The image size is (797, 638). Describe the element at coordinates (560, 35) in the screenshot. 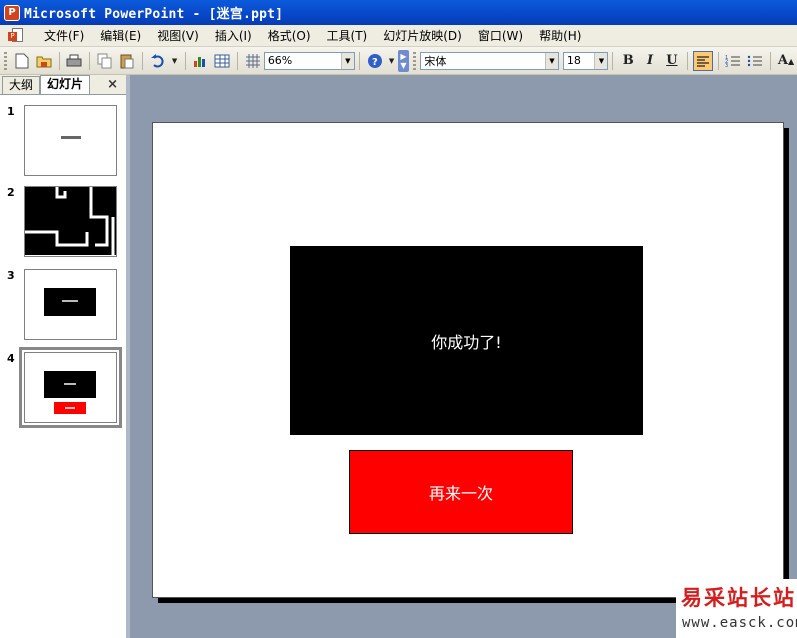

I see `menu-help: 帮助(H)` at that location.